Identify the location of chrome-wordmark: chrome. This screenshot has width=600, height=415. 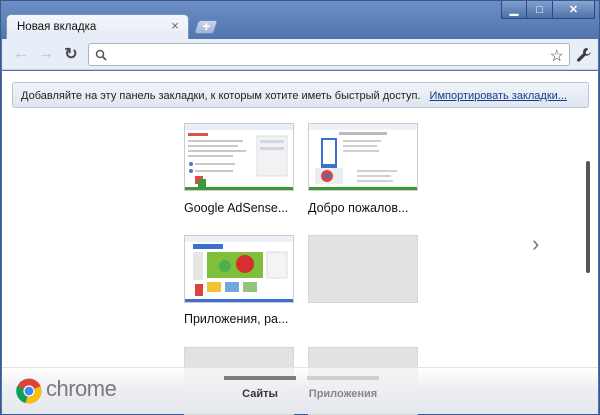
(81, 388).